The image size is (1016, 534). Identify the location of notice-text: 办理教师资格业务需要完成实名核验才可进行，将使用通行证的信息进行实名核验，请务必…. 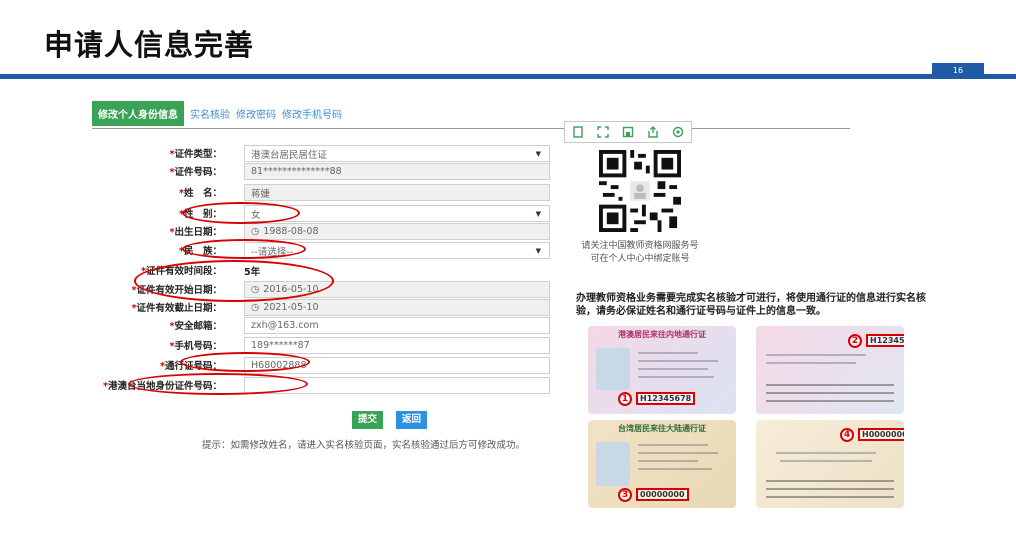
(751, 305).